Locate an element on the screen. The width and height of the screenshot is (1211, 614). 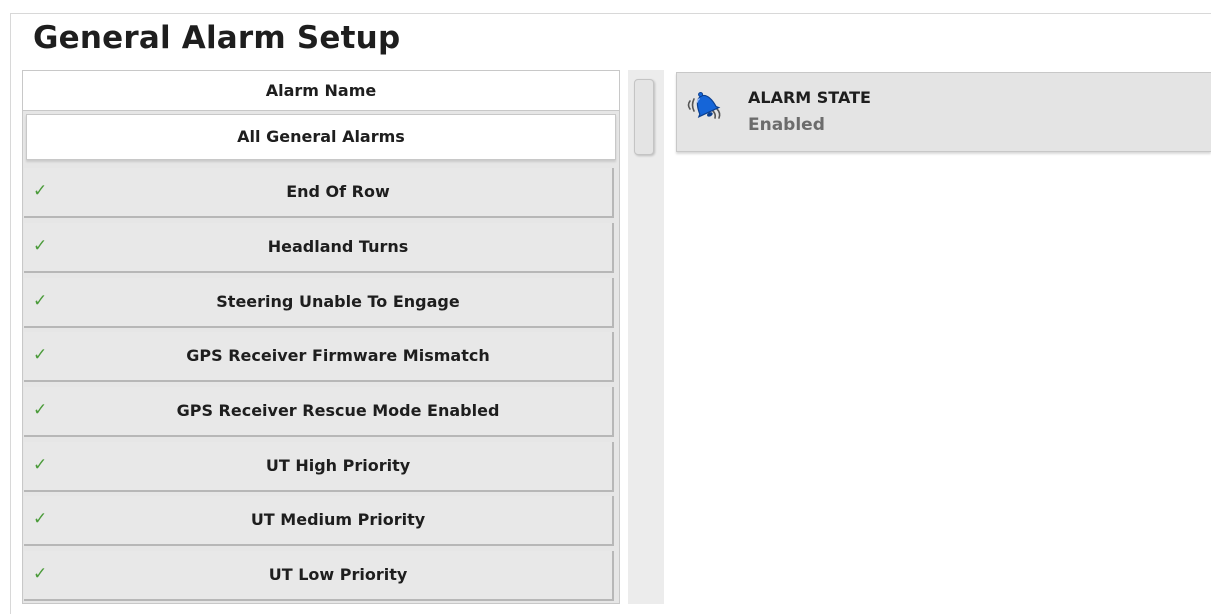
alarm-row-label: UT Medium Priority is located at coordinates (338, 519).